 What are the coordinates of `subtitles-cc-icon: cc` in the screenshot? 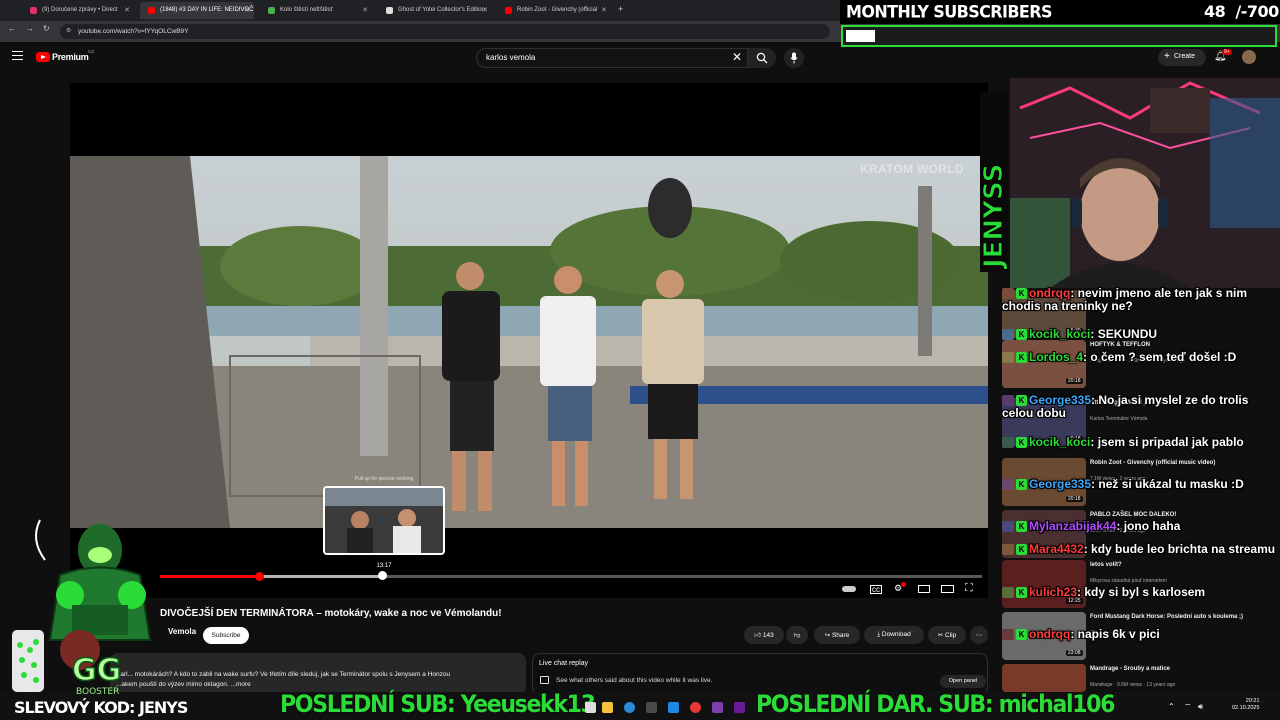 It's located at (876, 589).